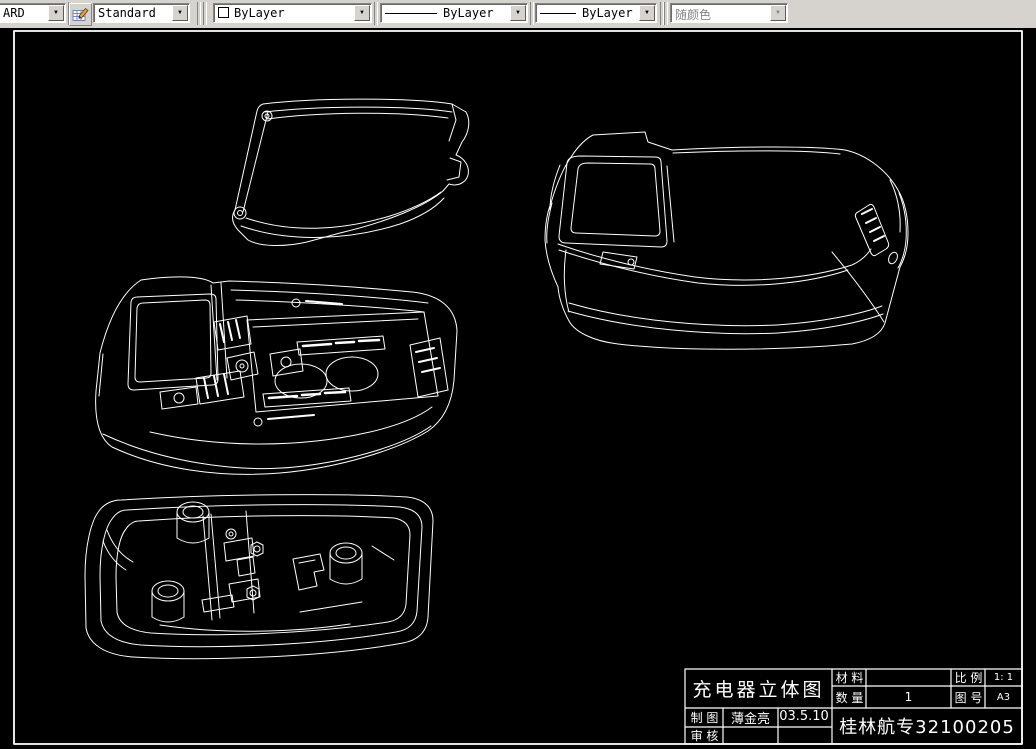 This screenshot has height=749, width=1036. Describe the element at coordinates (1003, 697) in the screenshot. I see `titleblock-sheet-value: A3` at that location.